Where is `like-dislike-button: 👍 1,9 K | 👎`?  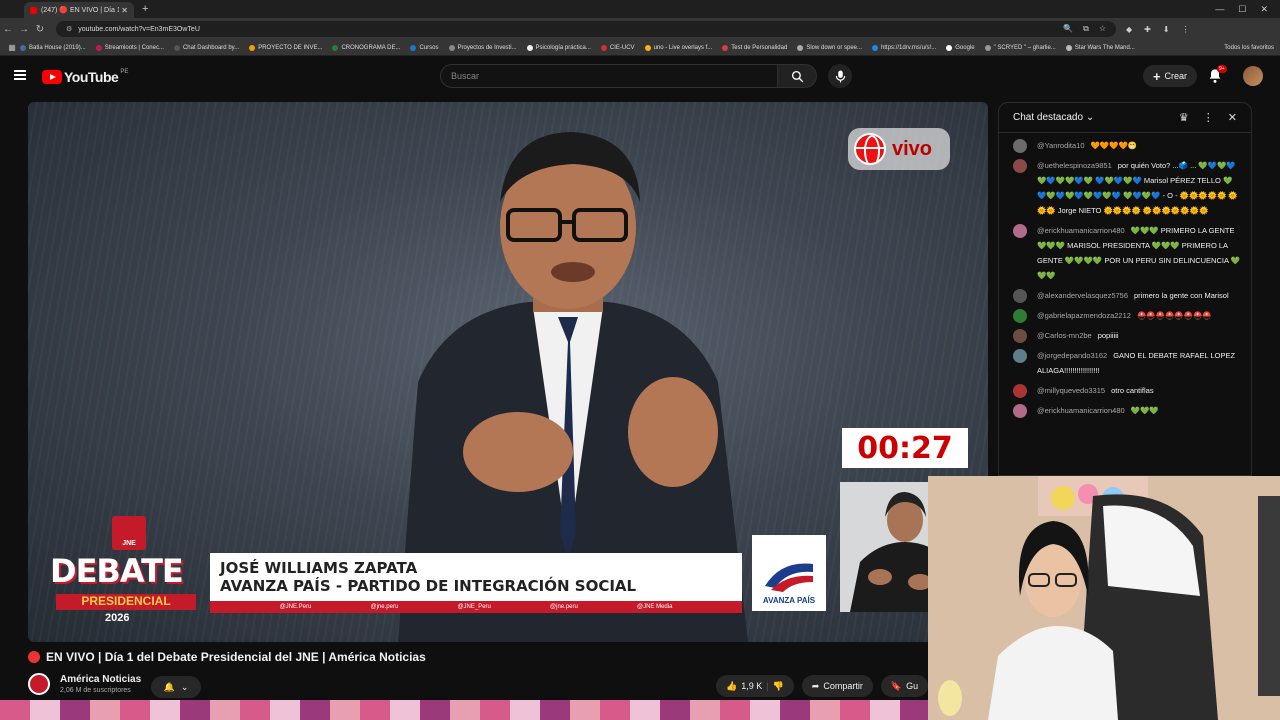
like-dislike-button: 👍 1,9 K | 👎 is located at coordinates (755, 686).